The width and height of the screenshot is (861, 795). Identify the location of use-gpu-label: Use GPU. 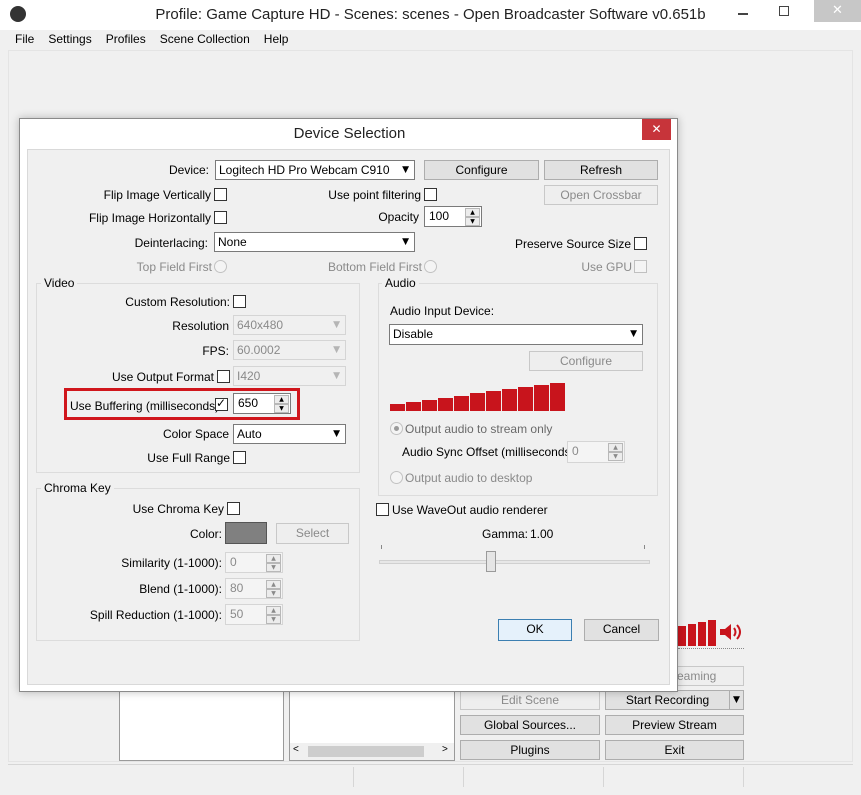
(606, 267).